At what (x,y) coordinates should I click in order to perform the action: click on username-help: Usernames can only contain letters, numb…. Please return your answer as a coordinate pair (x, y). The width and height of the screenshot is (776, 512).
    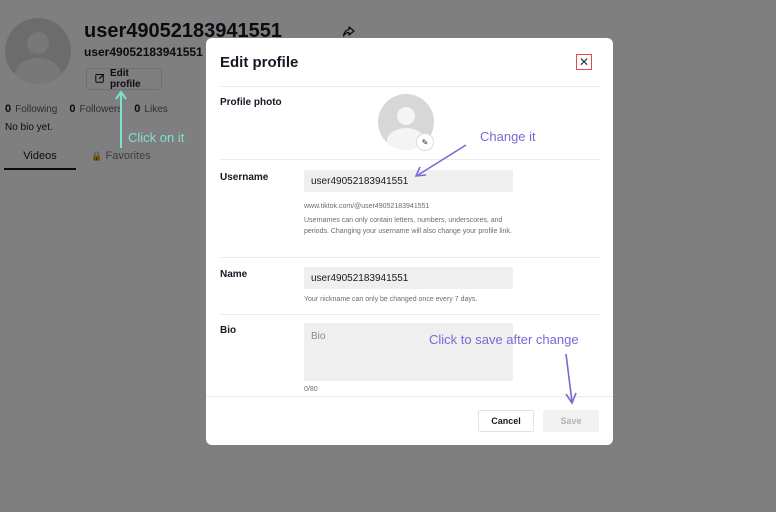
    Looking at the image, I should click on (408, 226).